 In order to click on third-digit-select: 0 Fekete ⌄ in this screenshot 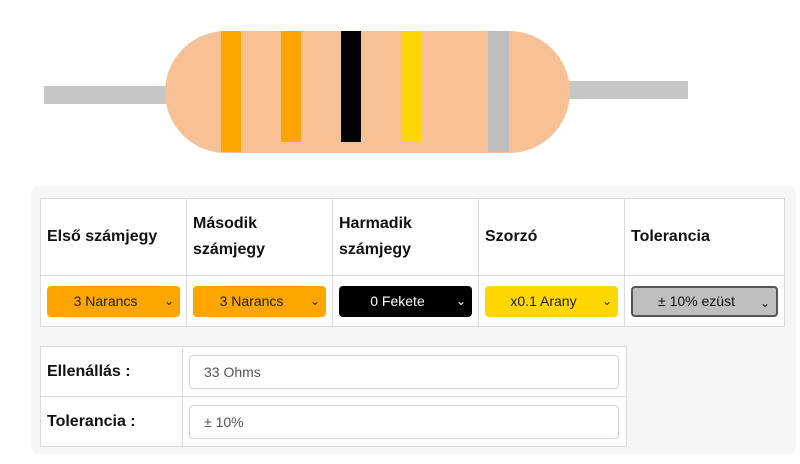, I will do `click(405, 301)`.